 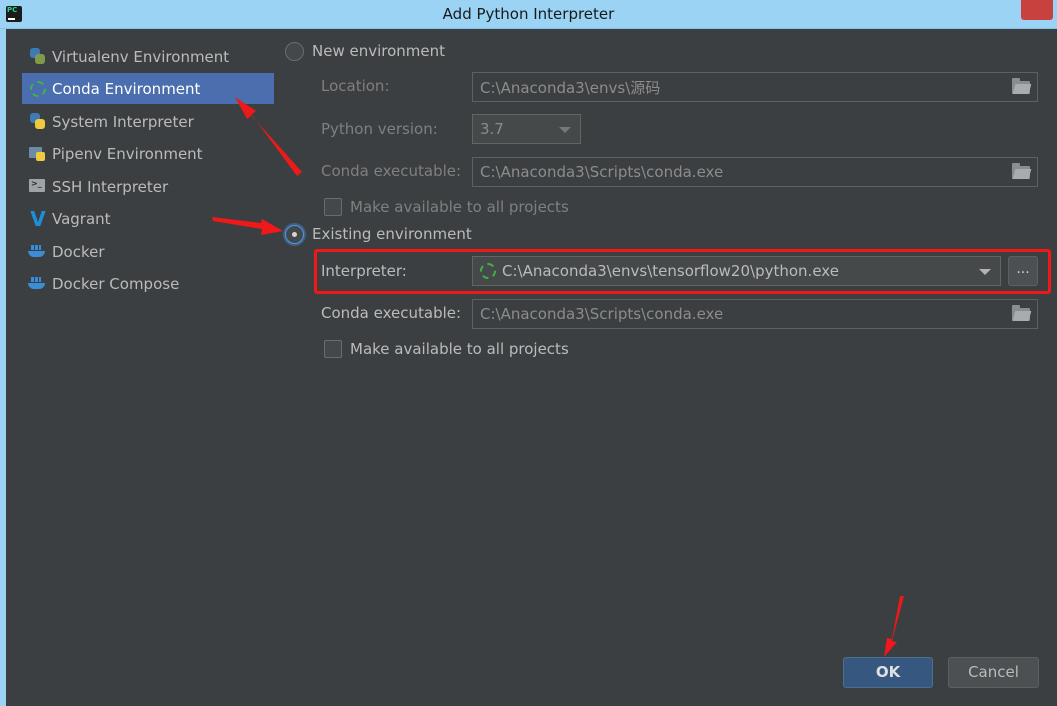 What do you see at coordinates (38, 154) in the screenshot?
I see `pipenv-icon` at bounding box center [38, 154].